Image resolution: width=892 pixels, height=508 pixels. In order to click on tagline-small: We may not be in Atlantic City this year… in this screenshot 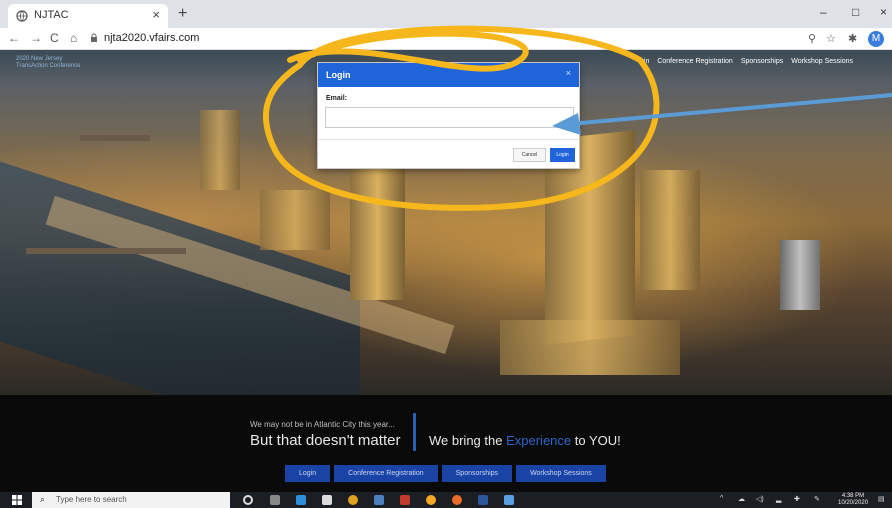, I will do `click(322, 424)`.